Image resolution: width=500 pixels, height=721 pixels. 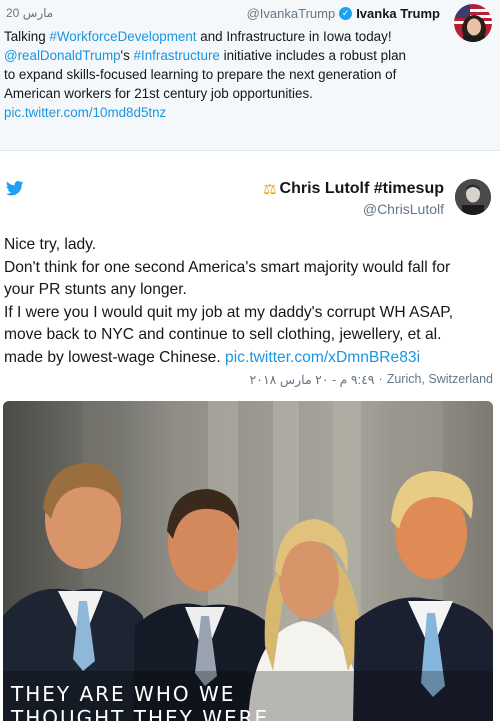 I want to click on quoted-tweet-date: 20 مارس, so click(x=30, y=13).